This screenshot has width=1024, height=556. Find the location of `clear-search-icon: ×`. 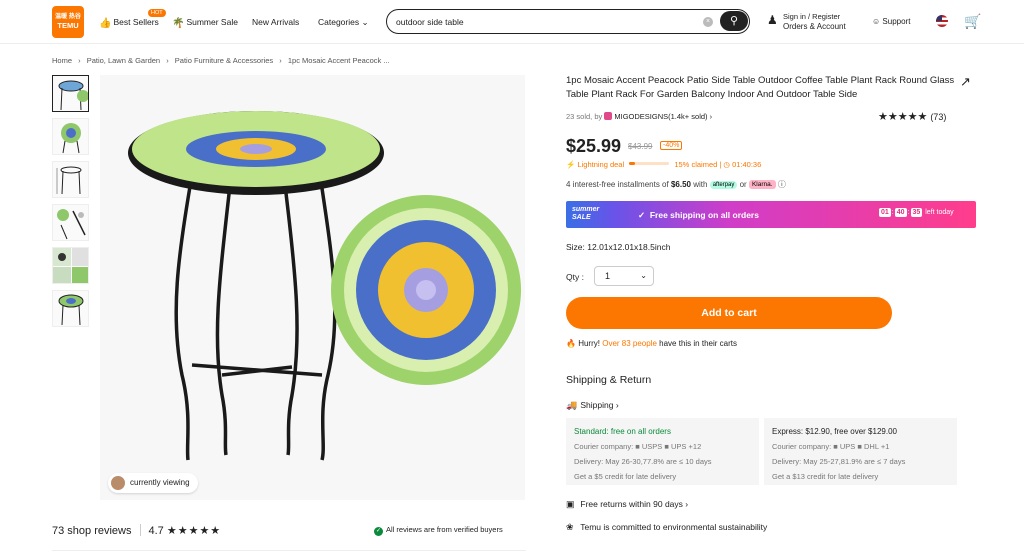

clear-search-icon: × is located at coordinates (708, 22).